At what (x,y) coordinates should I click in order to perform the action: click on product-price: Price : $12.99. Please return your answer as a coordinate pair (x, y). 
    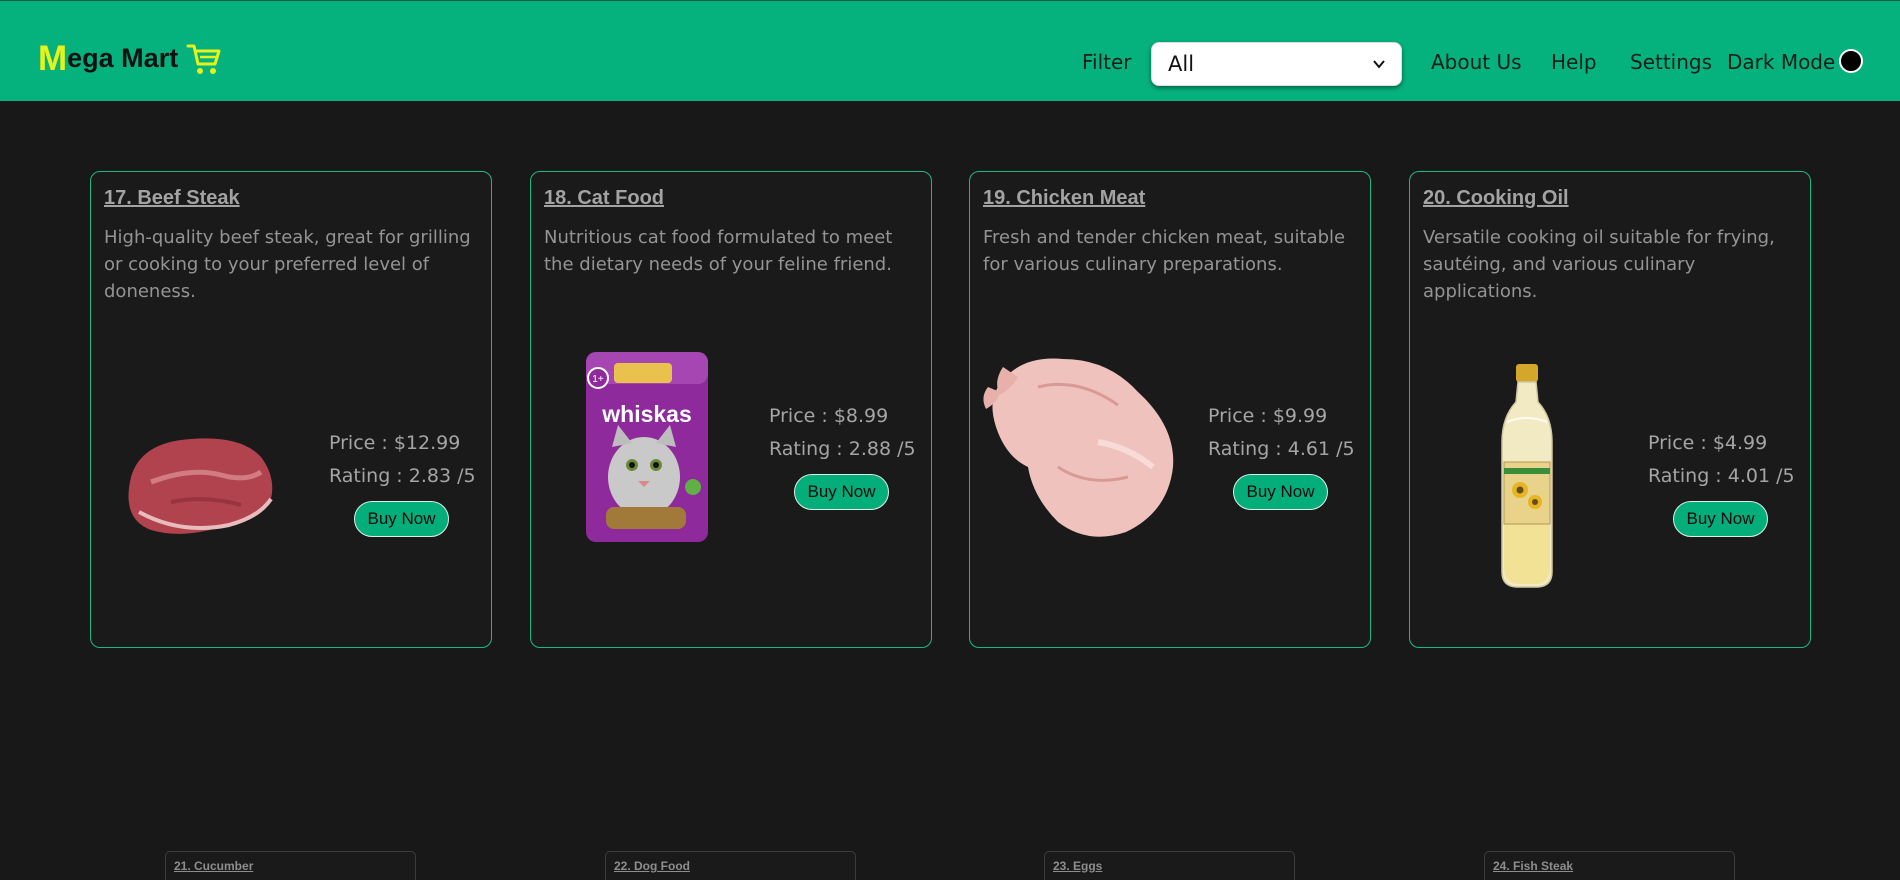
    Looking at the image, I should click on (395, 443).